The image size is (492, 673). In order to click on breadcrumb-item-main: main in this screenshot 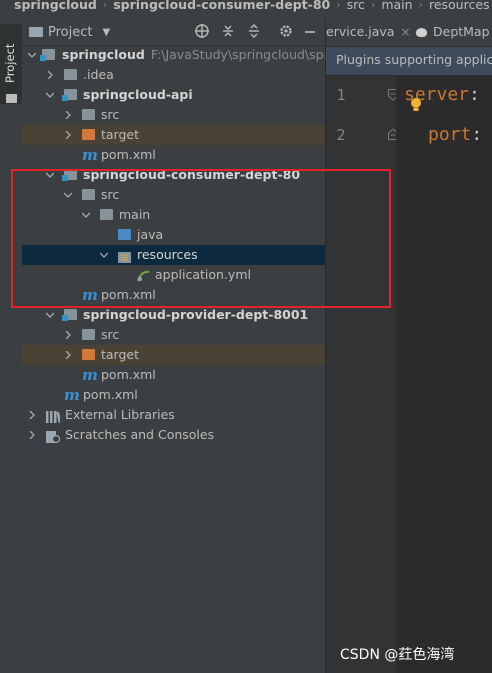, I will do `click(396, 5)`.